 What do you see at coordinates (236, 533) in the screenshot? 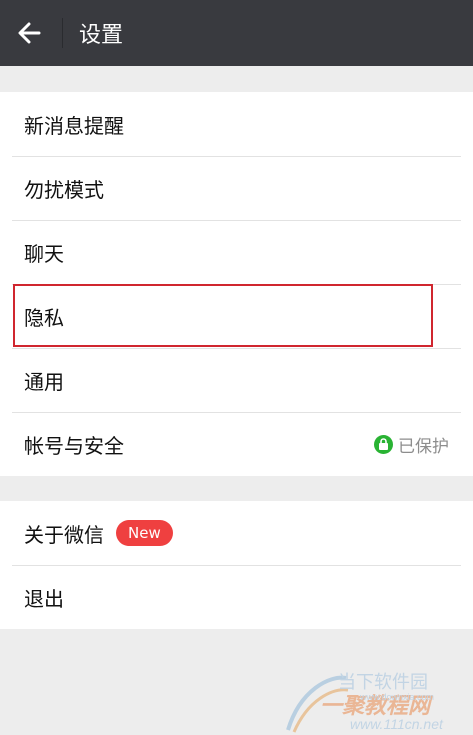
I see `row-about-wechat: 关于微信 New` at bounding box center [236, 533].